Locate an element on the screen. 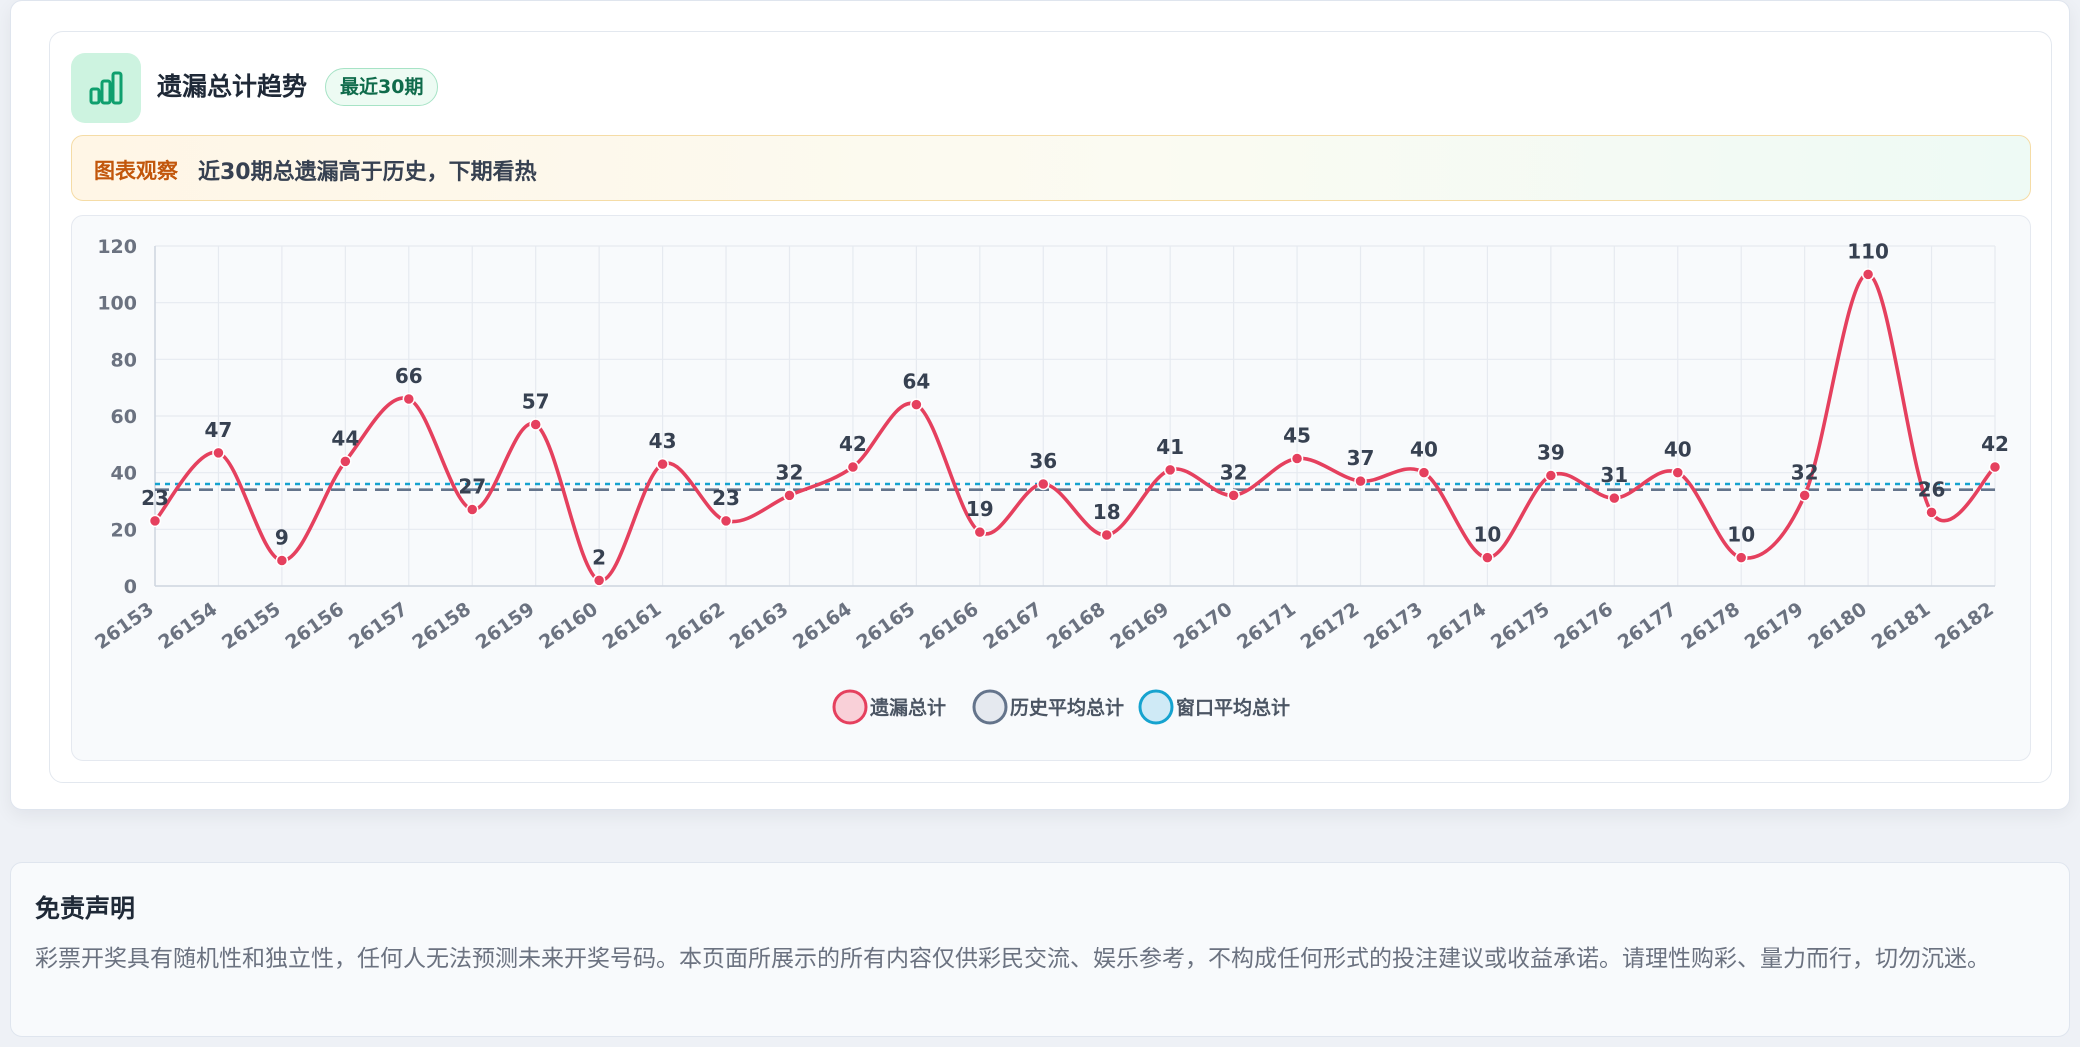 The height and width of the screenshot is (1047, 2080). data-label: 19 is located at coordinates (980, 509).